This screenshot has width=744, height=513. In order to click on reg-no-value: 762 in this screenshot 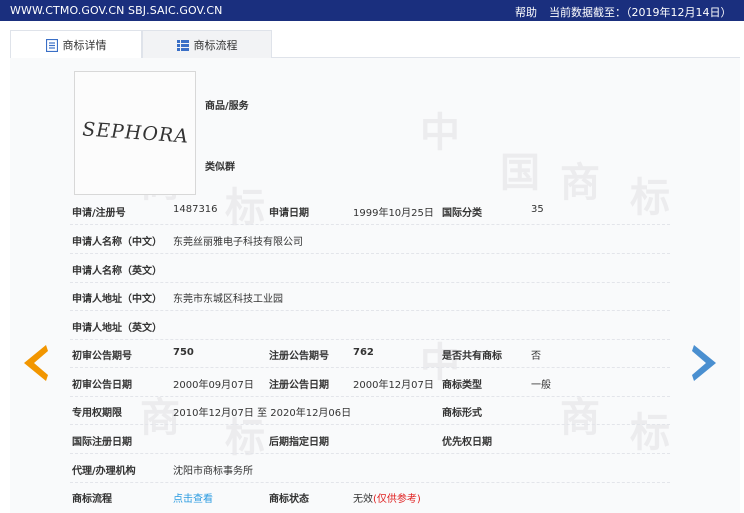, I will do `click(363, 352)`.